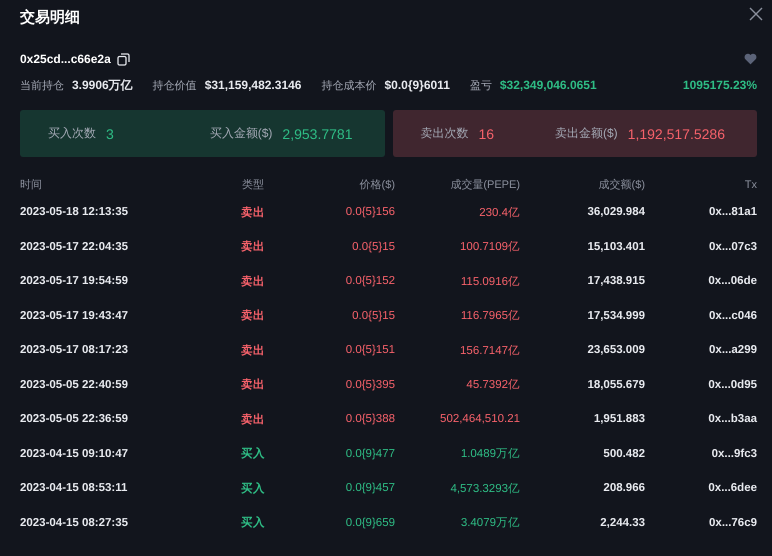 The height and width of the screenshot is (556, 772). Describe the element at coordinates (444, 133) in the screenshot. I see `count-label: 卖出次数` at that location.